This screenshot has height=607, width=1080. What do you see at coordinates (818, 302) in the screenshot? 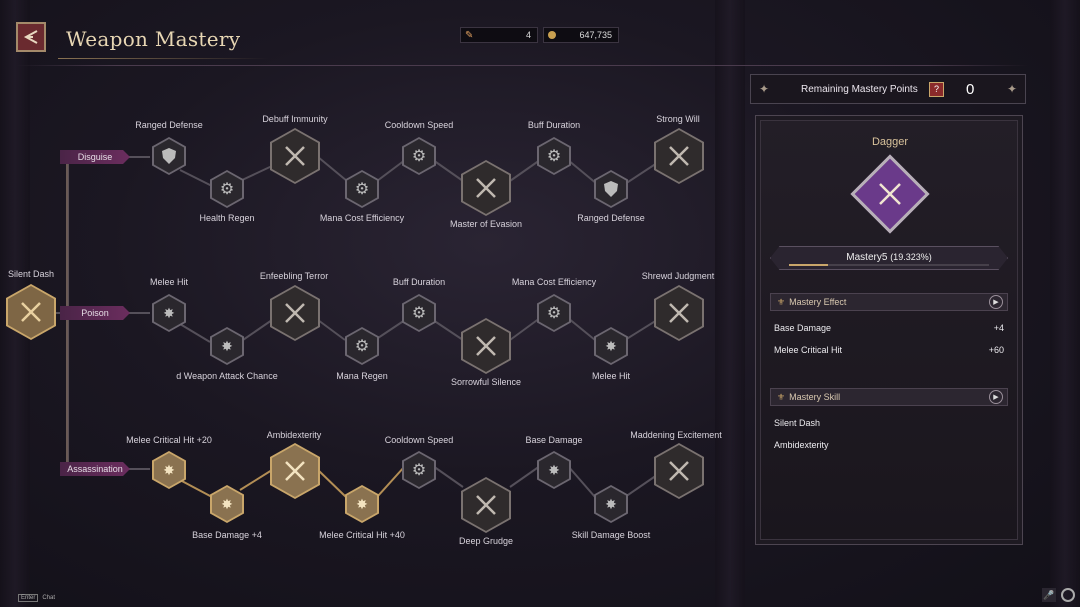
I see `mastery-effect-title: Mastery Effect` at bounding box center [818, 302].